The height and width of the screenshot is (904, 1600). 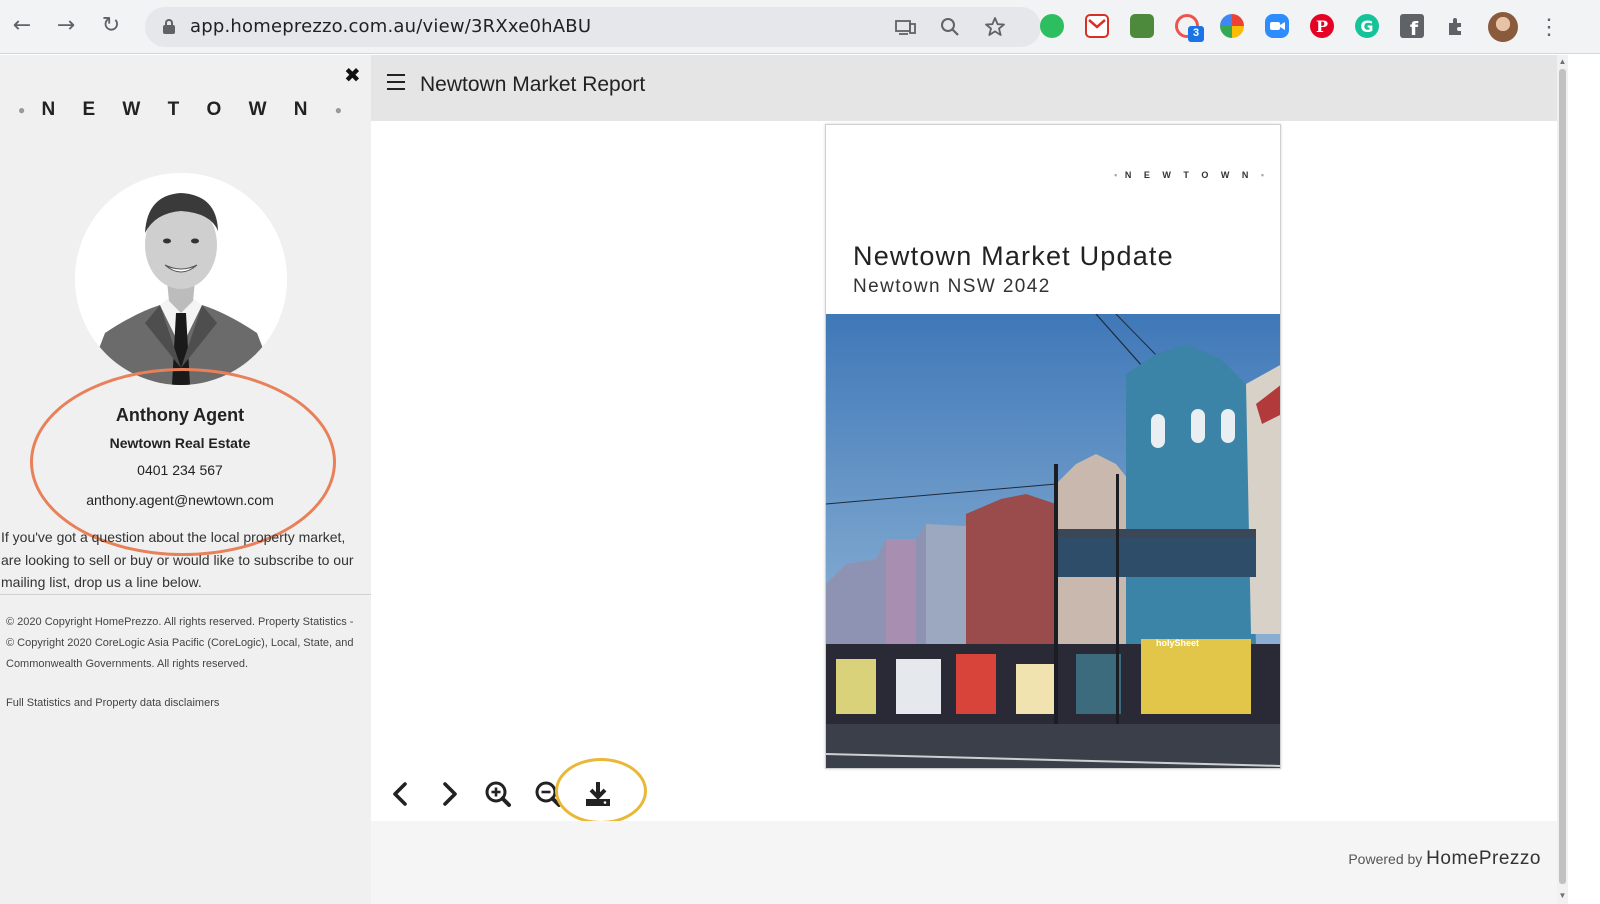 I want to click on page-scrollbar: ▲ ▼, so click(x=1562, y=479).